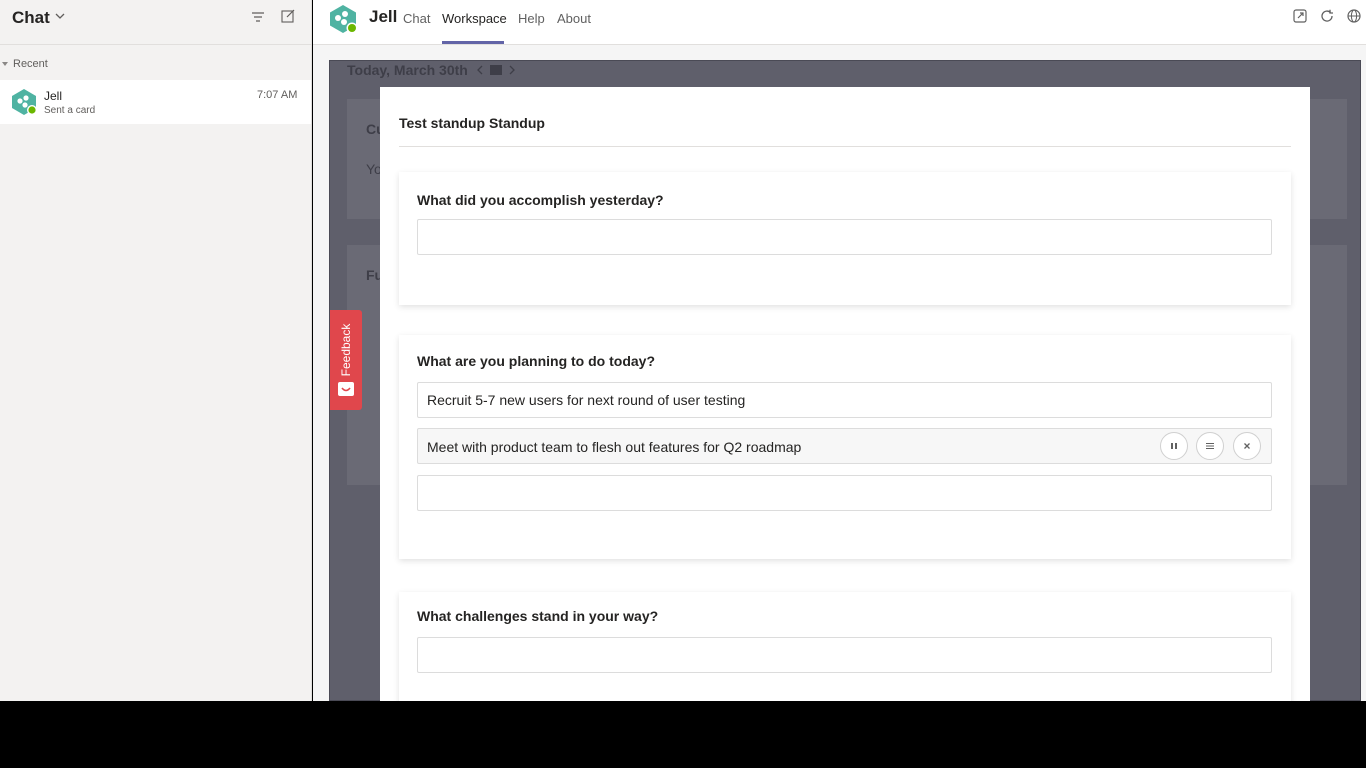 The width and height of the screenshot is (1366, 768). What do you see at coordinates (31, 18) in the screenshot?
I see `chat-title: Chat` at bounding box center [31, 18].